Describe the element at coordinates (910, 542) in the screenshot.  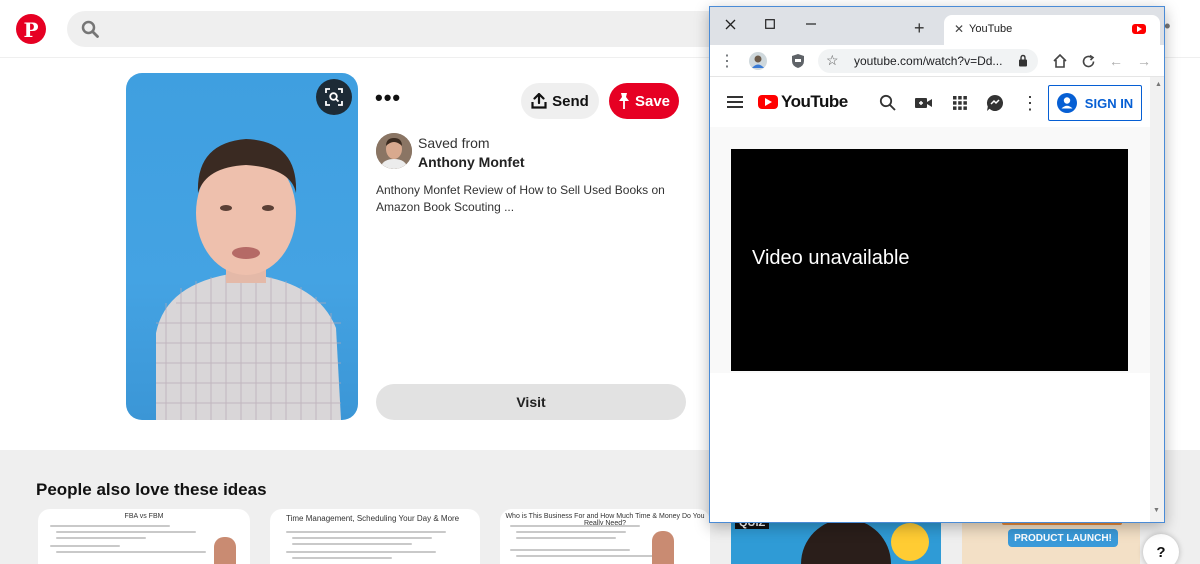
I see `emoji-thinking-icon` at that location.